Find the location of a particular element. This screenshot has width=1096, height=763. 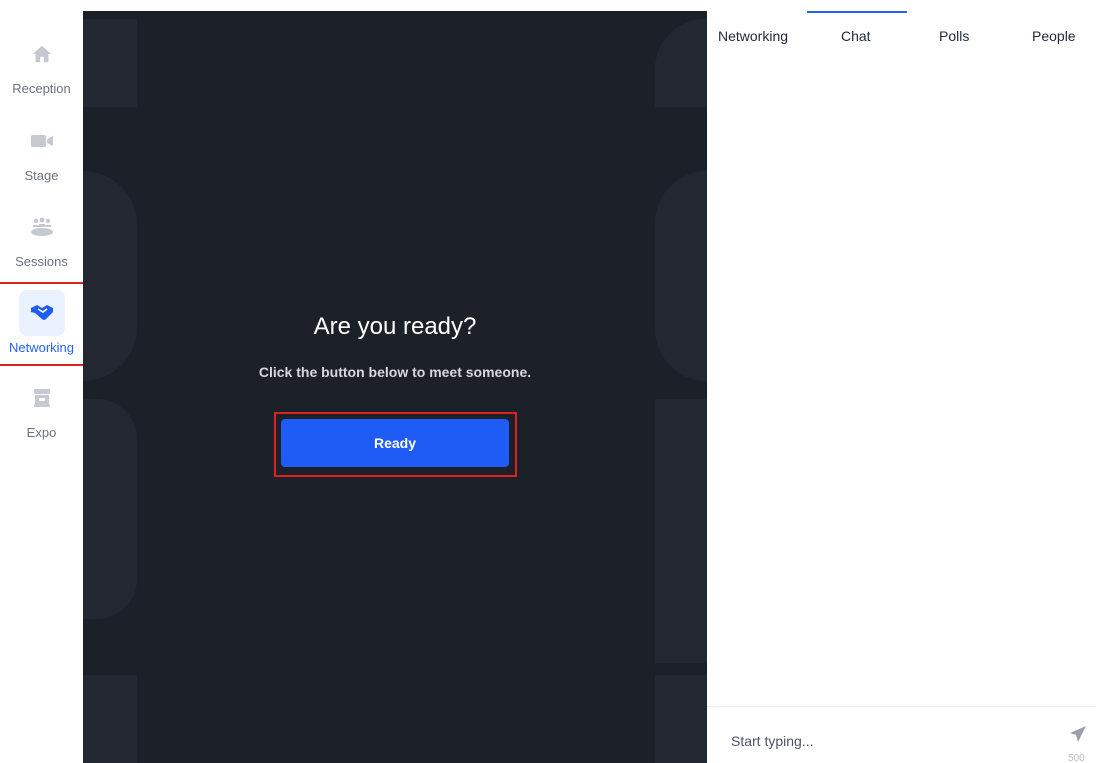

chat-input is located at coordinates (881, 741).